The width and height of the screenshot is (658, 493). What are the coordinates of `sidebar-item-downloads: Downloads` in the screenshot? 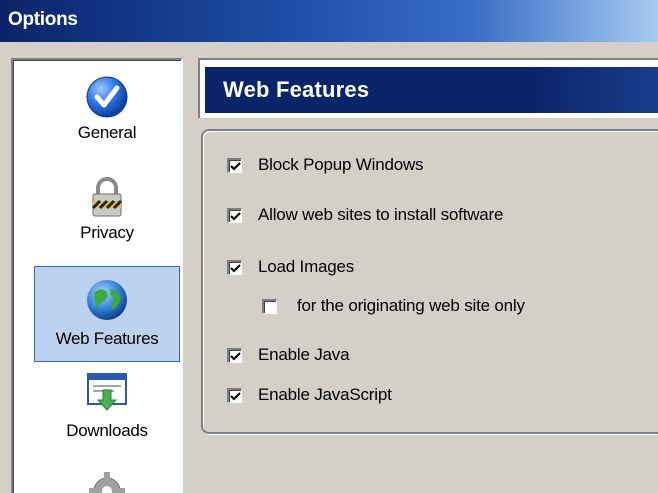 It's located at (107, 415).